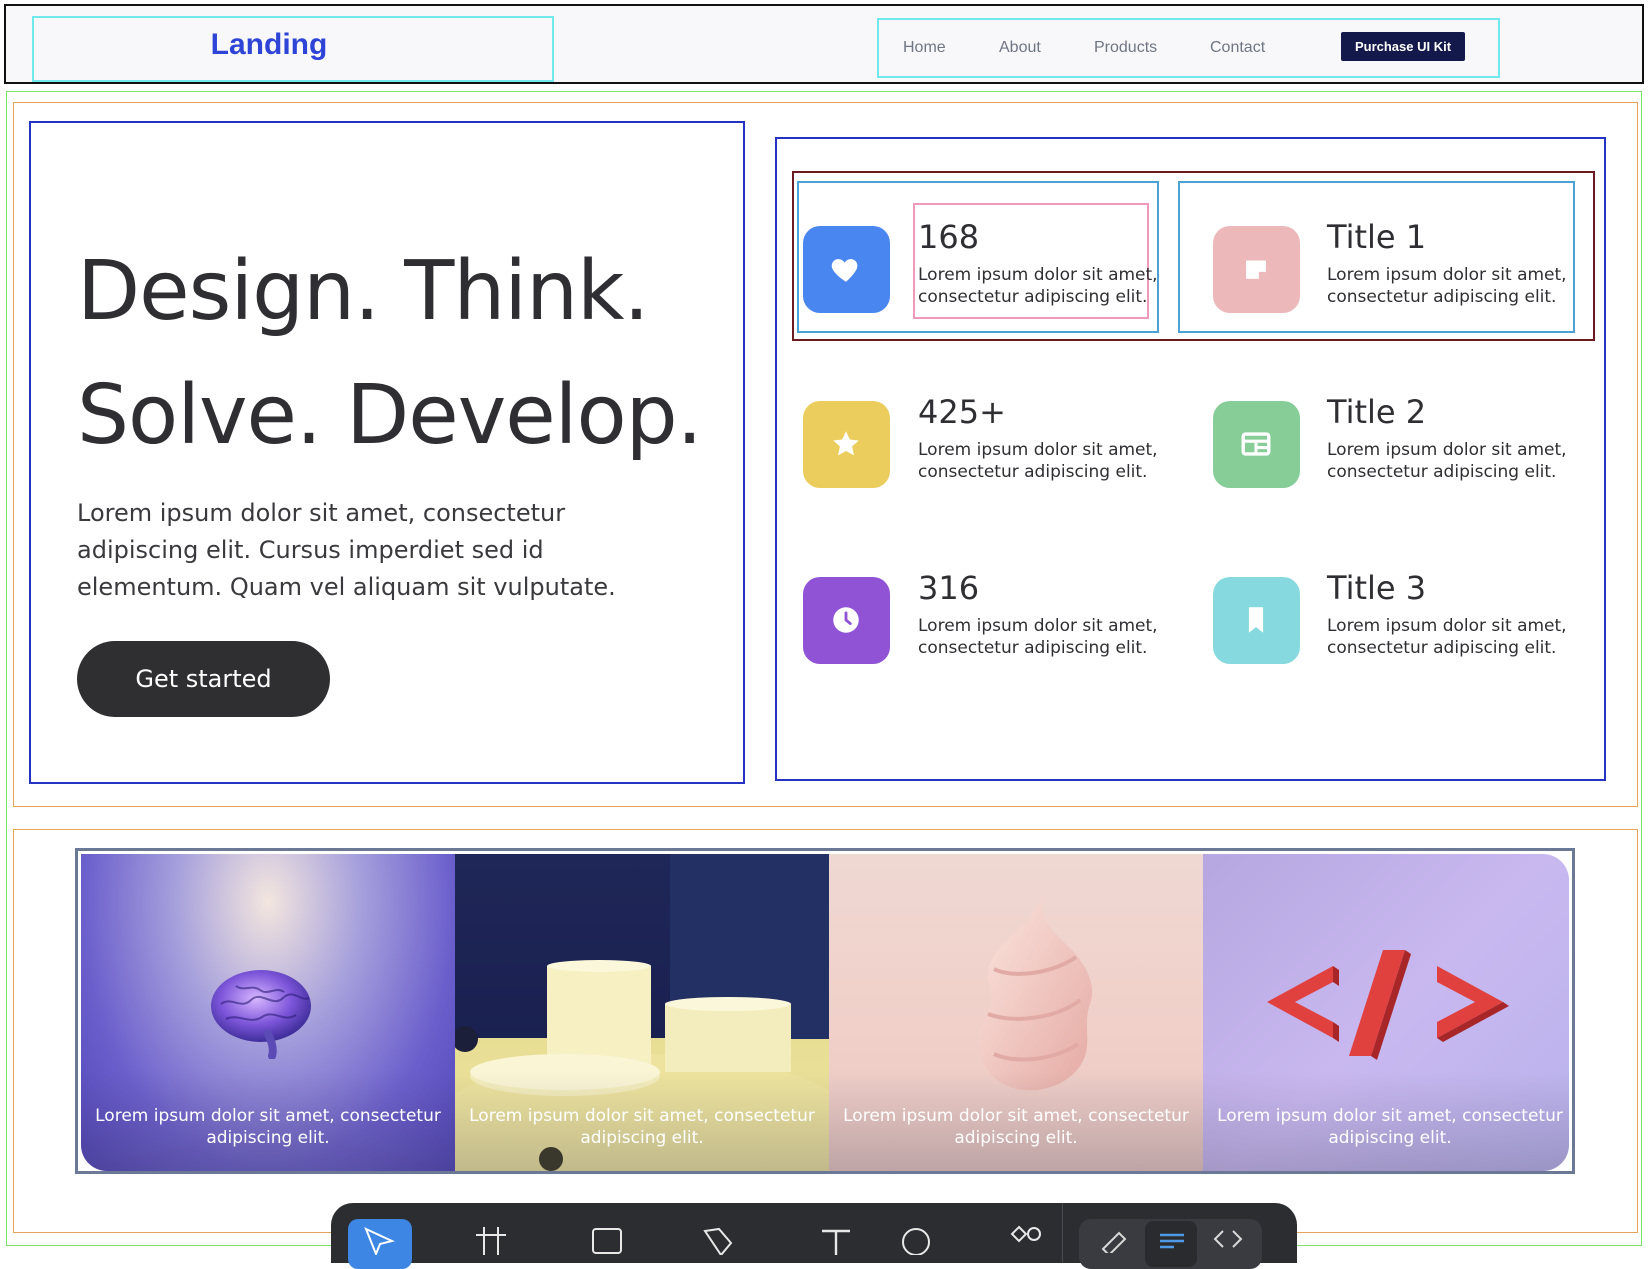  What do you see at coordinates (1377, 237) in the screenshot?
I see `feature-title: Title 1` at bounding box center [1377, 237].